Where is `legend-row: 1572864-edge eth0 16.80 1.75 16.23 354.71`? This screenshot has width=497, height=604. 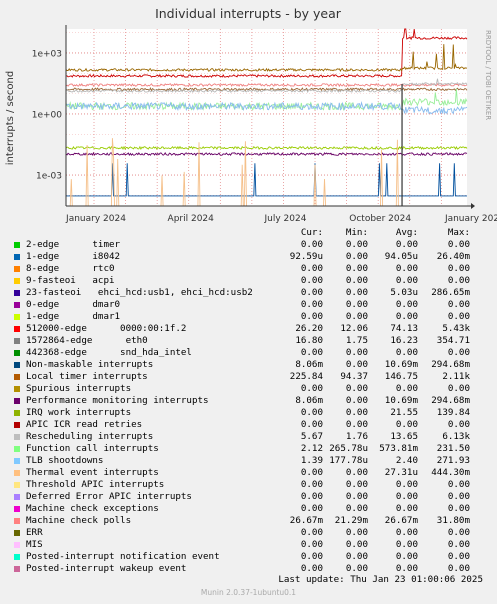
legend-row: 1572864-edge eth0 16.80 1.75 16.23 354.71 is located at coordinates (248, 341).